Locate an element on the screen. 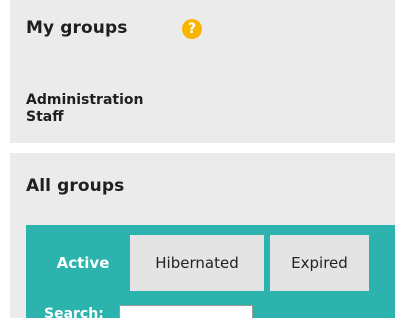 Image resolution: width=395 pixels, height=318 pixels. tab-active: Active is located at coordinates (83, 263).